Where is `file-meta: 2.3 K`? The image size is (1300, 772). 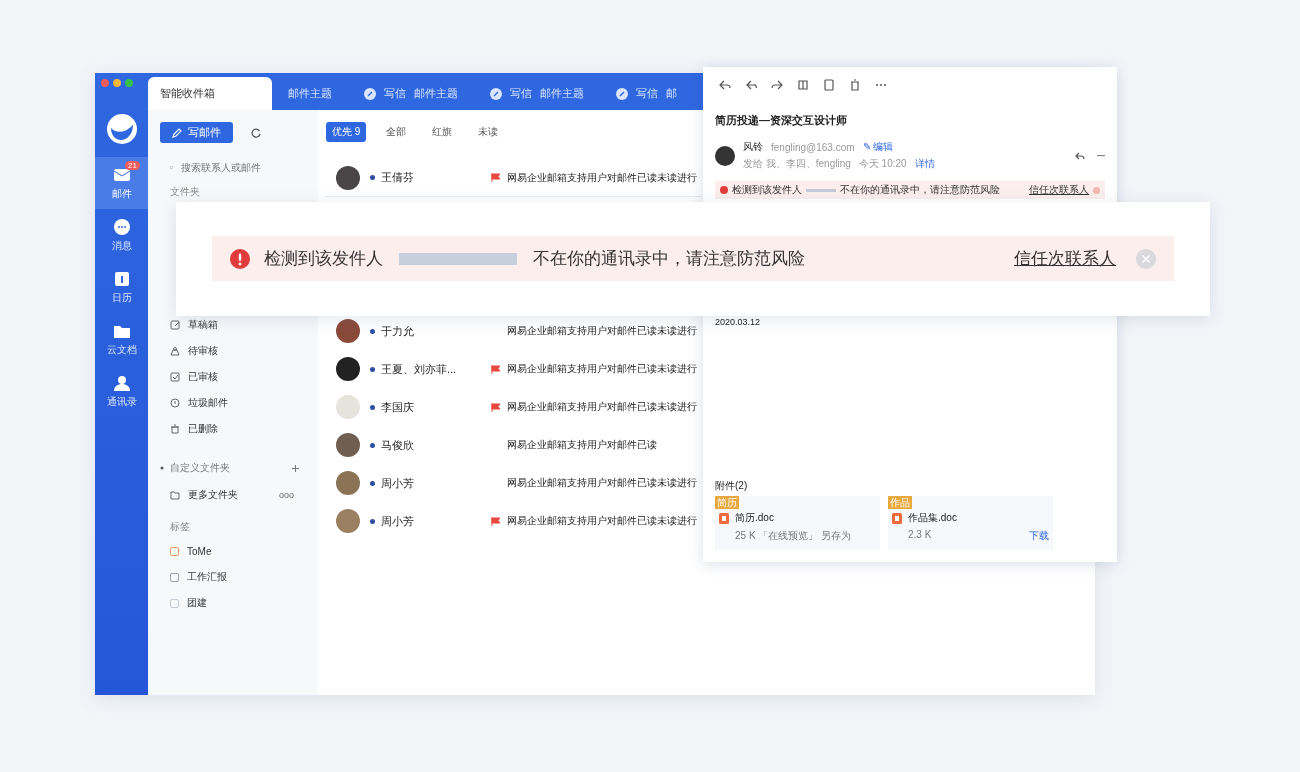
file-meta: 2.3 K is located at coordinates (920, 535).